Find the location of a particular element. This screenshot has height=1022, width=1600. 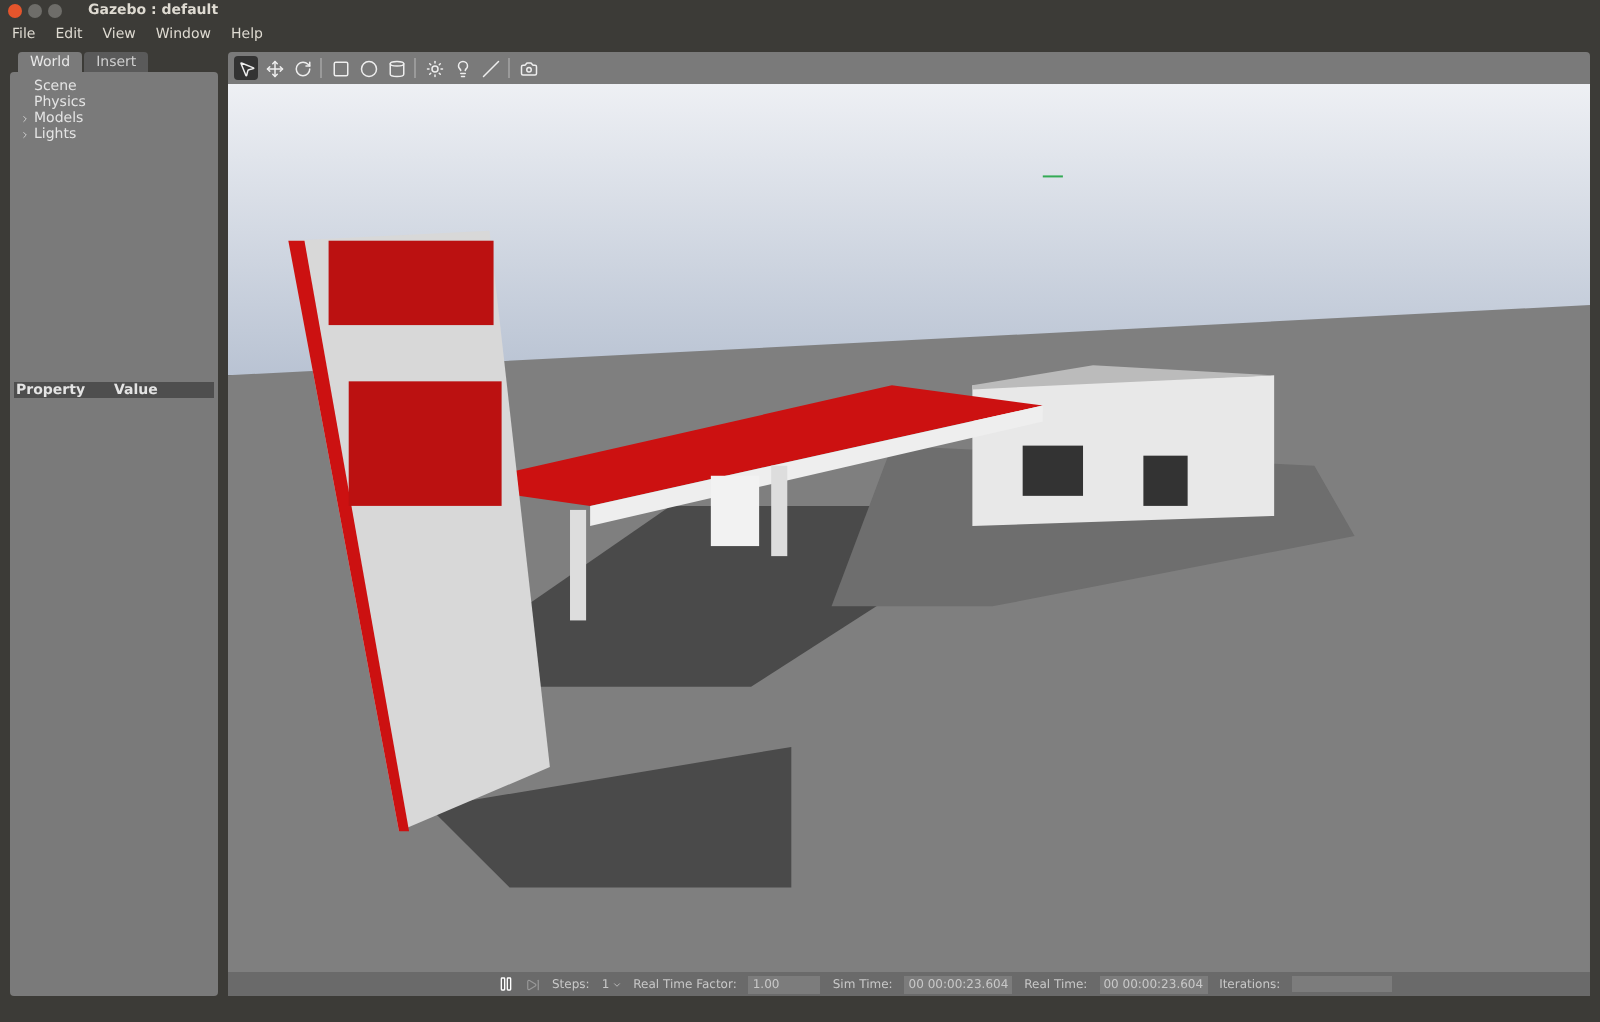

camera-icon is located at coordinates (528, 68).